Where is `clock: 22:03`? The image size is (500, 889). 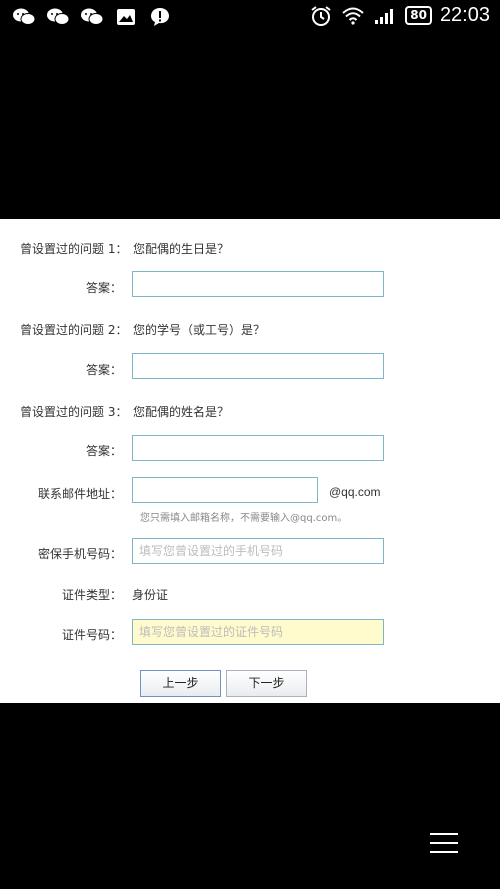 clock: 22:03 is located at coordinates (464, 15).